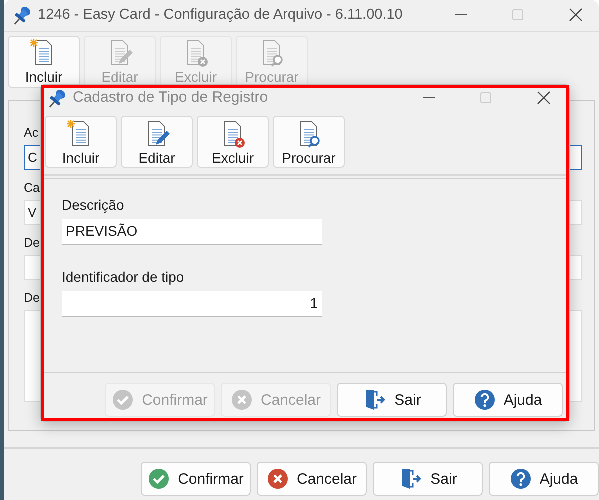  What do you see at coordinates (233, 142) in the screenshot?
I see `toolbar-button: Excluir` at bounding box center [233, 142].